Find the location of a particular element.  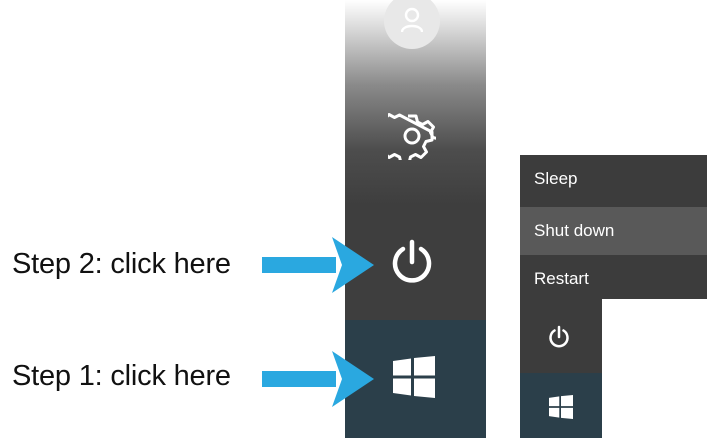

gear-icon is located at coordinates (412, 136).